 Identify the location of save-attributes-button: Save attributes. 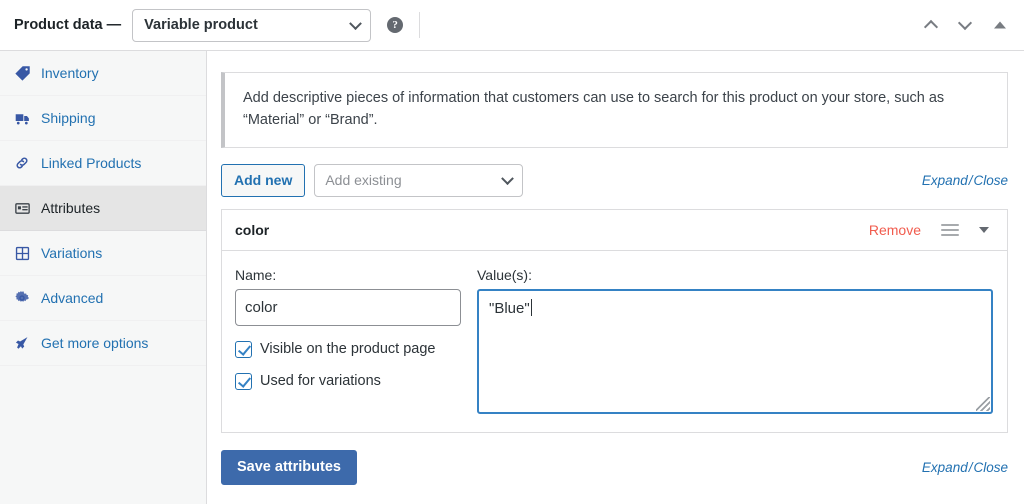
(289, 467).